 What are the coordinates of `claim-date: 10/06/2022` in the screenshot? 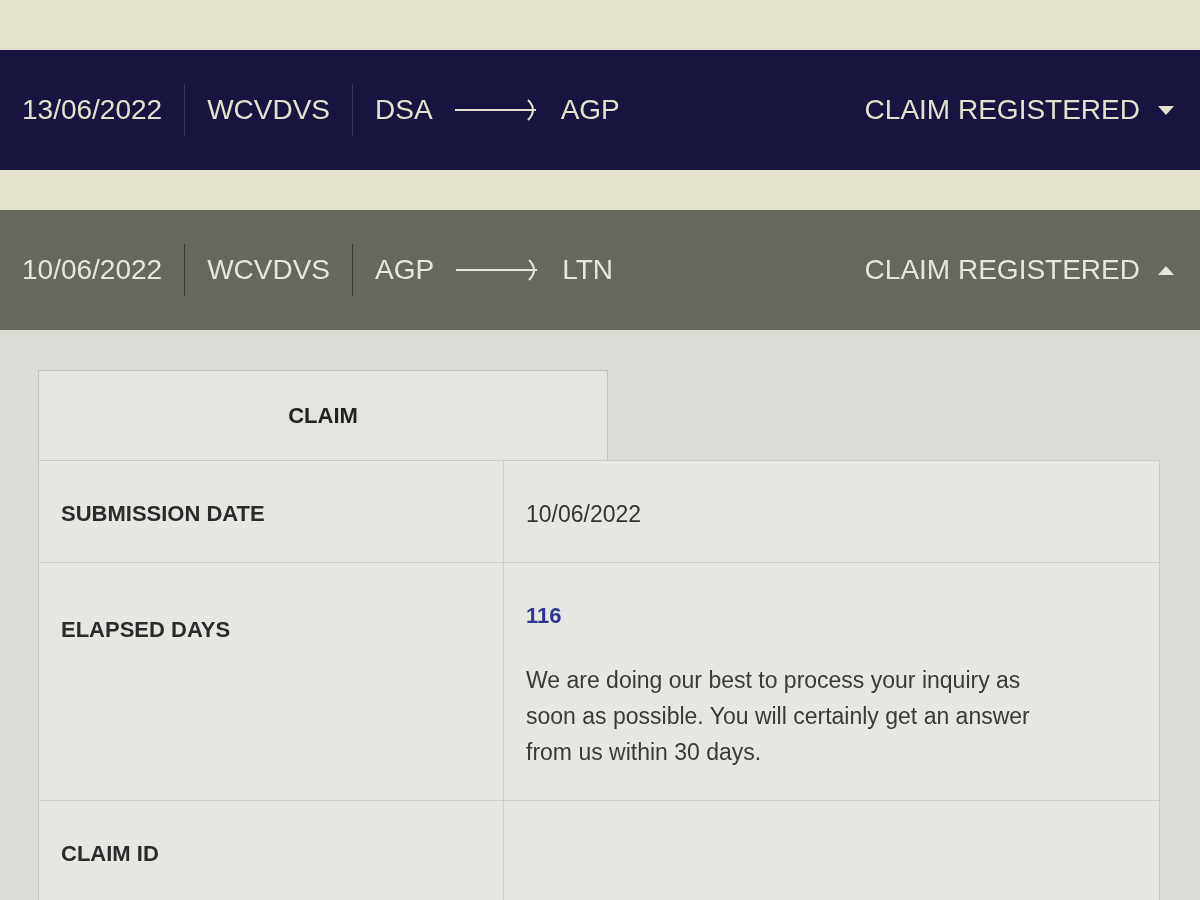 It's located at (92, 270).